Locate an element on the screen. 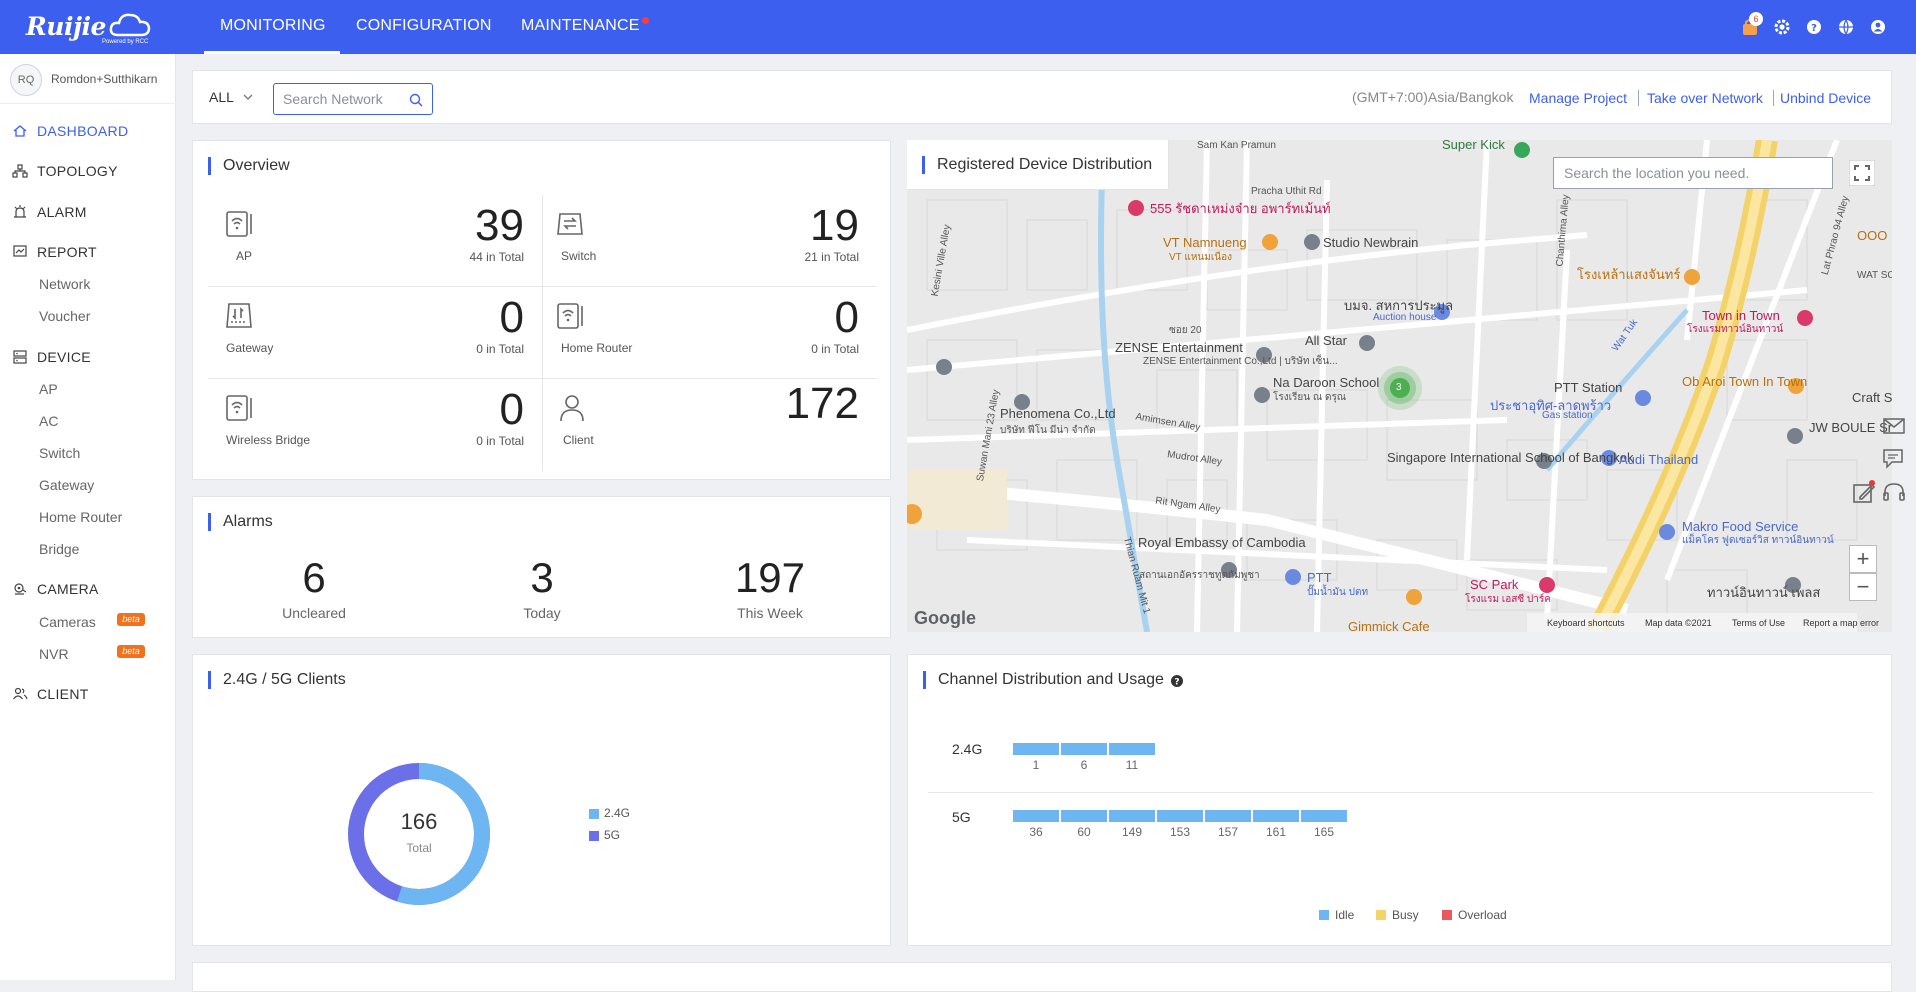 The height and width of the screenshot is (992, 1916). map-location-search-input is located at coordinates (1694, 173).